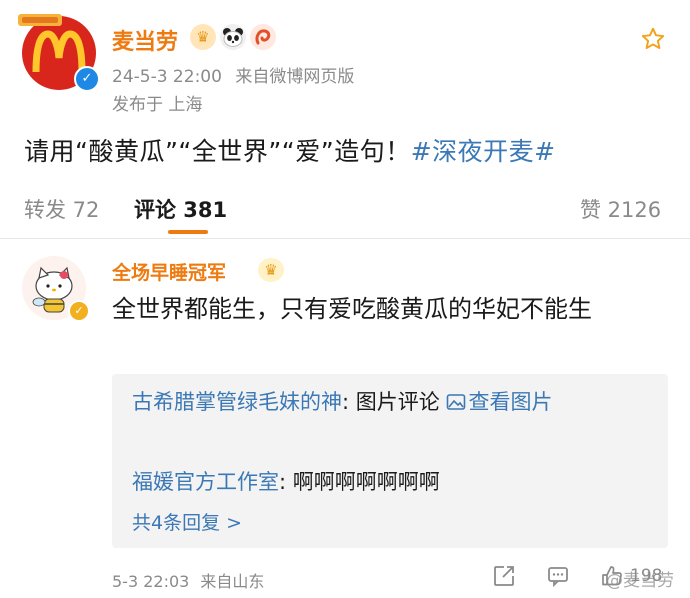 The width and height of the screenshot is (690, 598). What do you see at coordinates (510, 402) in the screenshot?
I see `view-image-label: 查看图片` at bounding box center [510, 402].